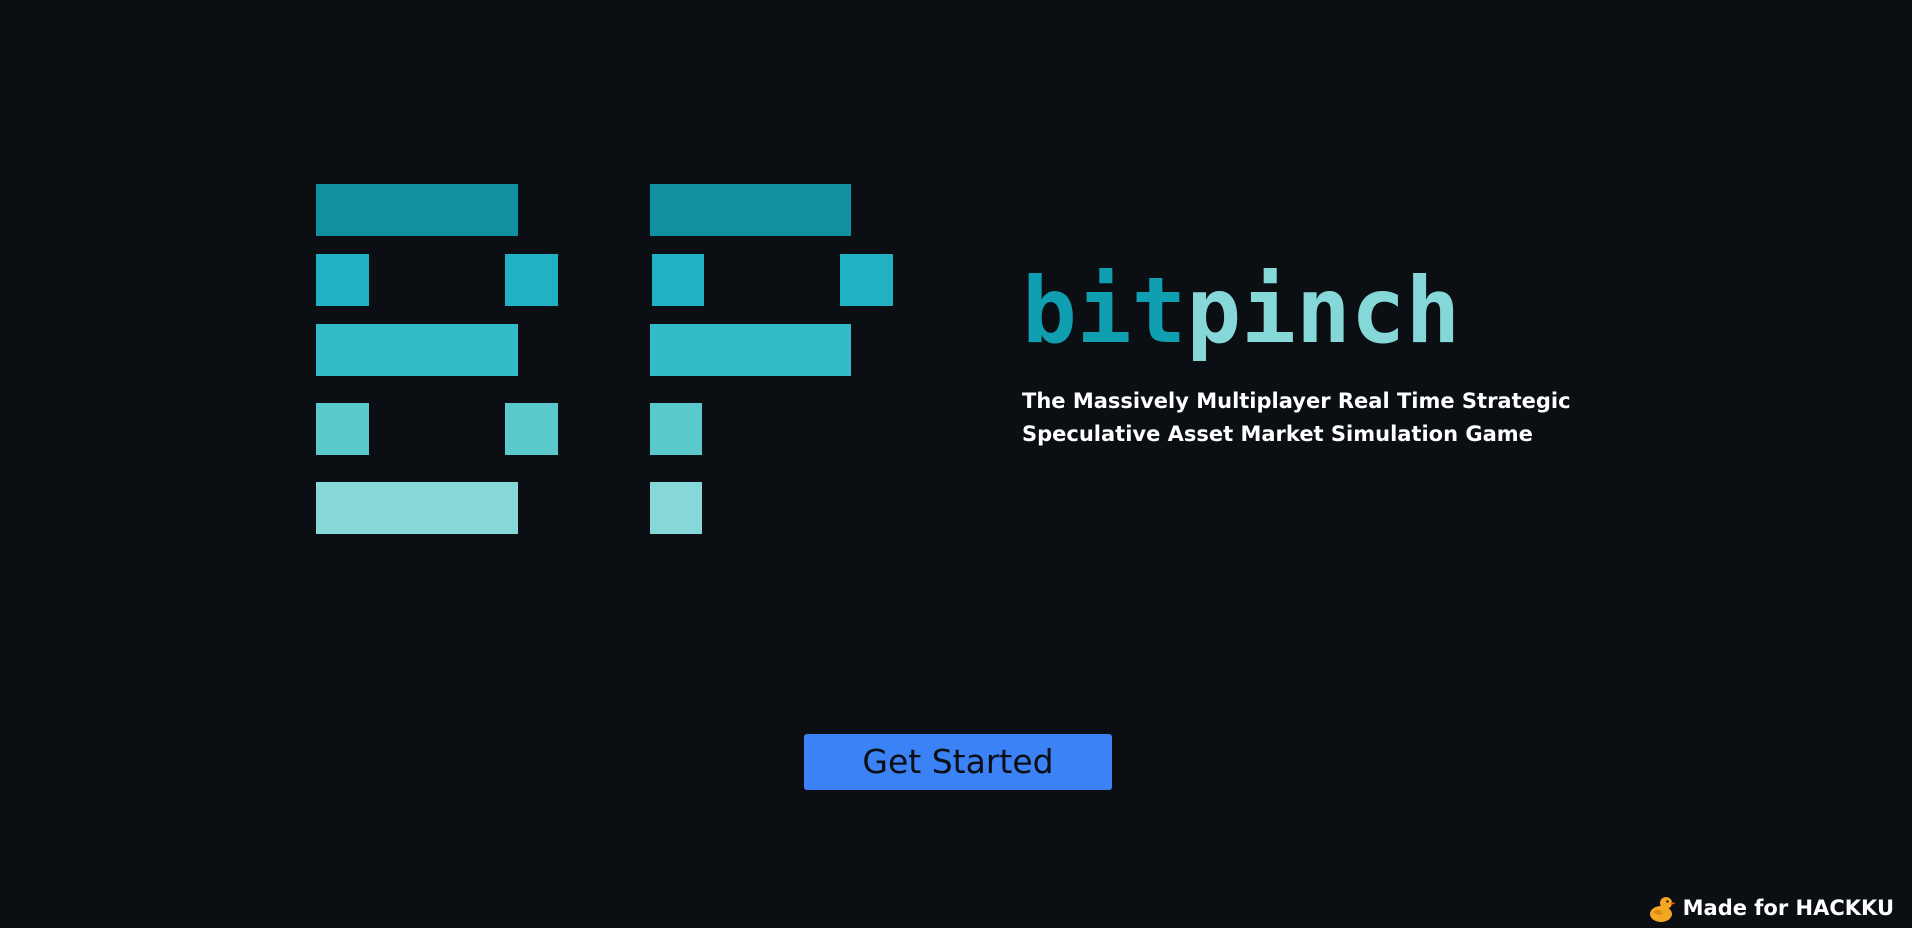 This screenshot has height=928, width=1912. I want to click on get-started-button: Get Started, so click(958, 762).